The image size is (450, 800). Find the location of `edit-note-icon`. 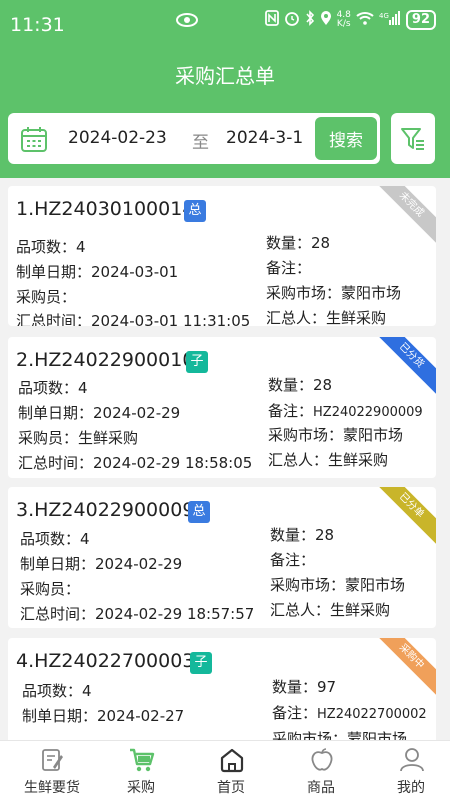

edit-note-icon is located at coordinates (52, 760).